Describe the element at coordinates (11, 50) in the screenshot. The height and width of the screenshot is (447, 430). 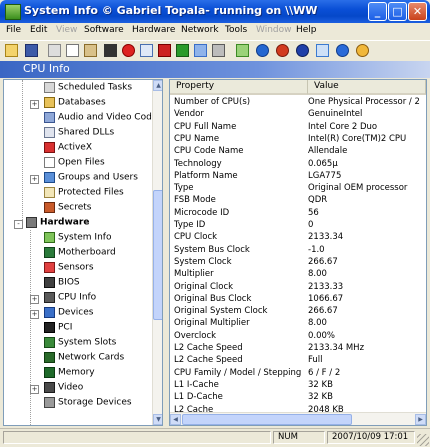
I see `open-icon` at that location.